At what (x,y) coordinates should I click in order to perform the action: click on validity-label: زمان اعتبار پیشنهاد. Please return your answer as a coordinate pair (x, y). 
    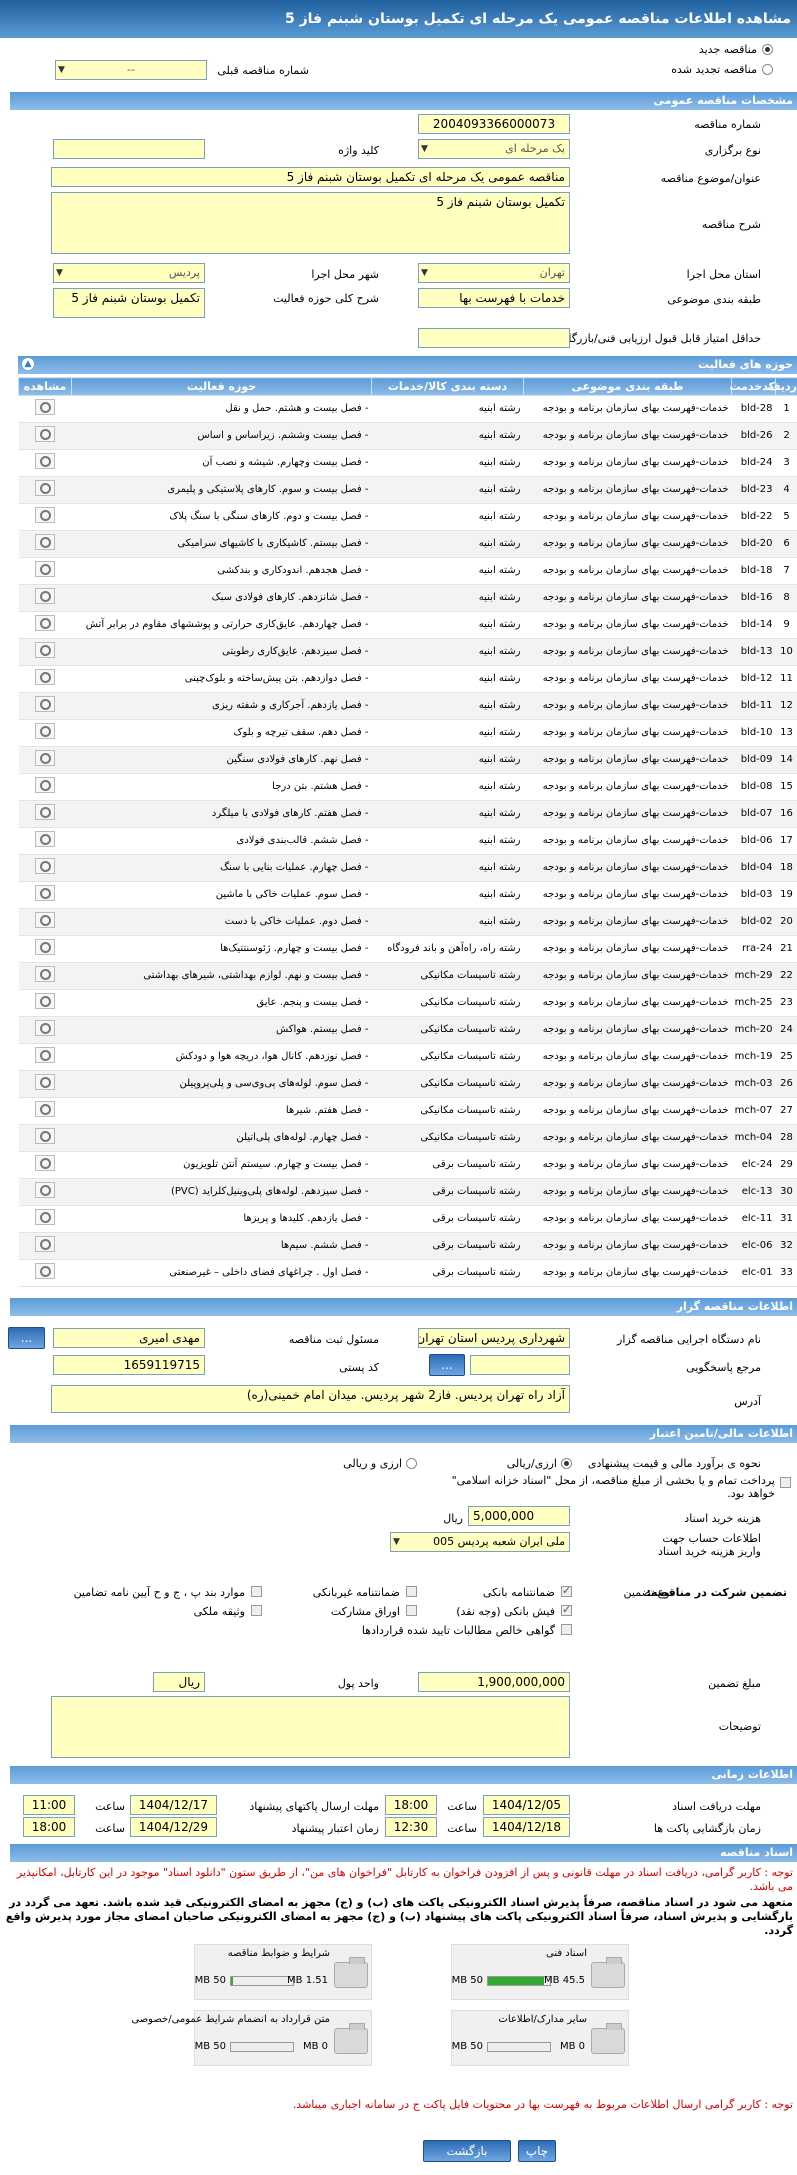
    Looking at the image, I should click on (335, 1828).